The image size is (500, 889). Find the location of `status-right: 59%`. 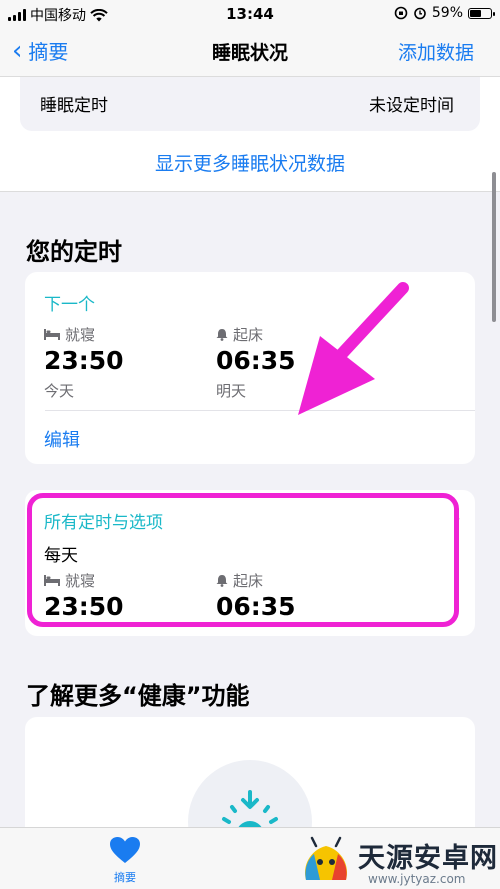

status-right: 59% is located at coordinates (444, 13).